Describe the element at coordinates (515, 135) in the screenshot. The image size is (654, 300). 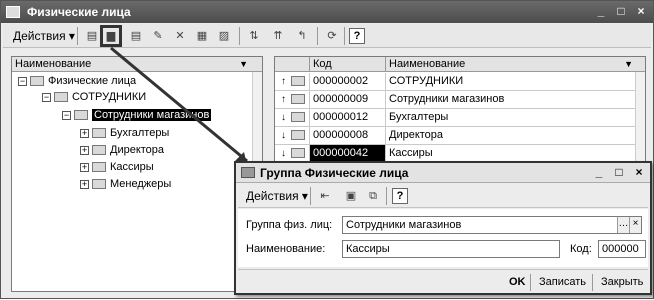
I see `row-name: Директора` at that location.